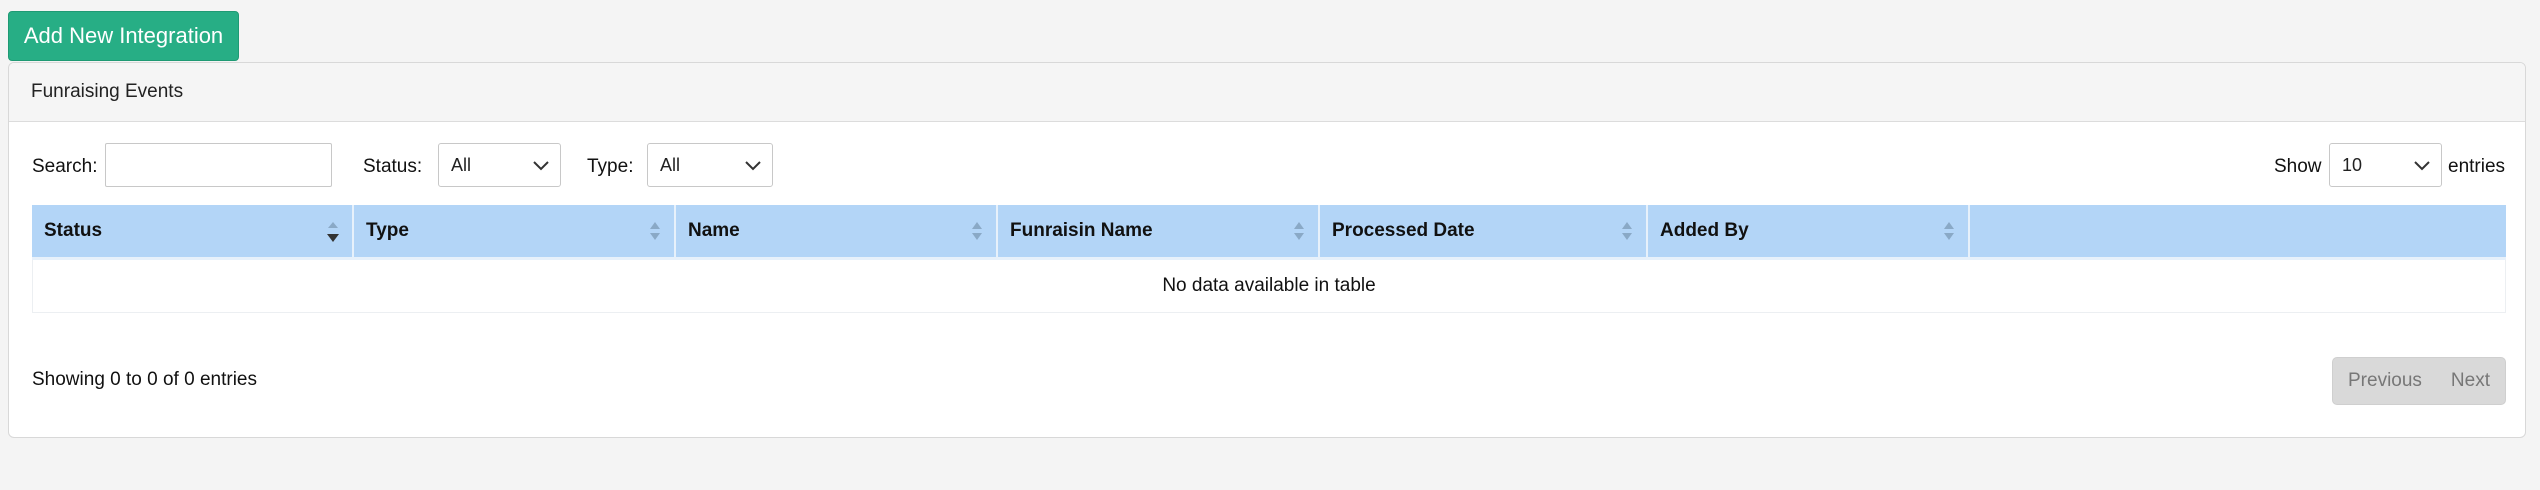 Image resolution: width=2540 pixels, height=490 pixels. What do you see at coordinates (1403, 230) in the screenshot?
I see `column-header-label: Processed Date` at bounding box center [1403, 230].